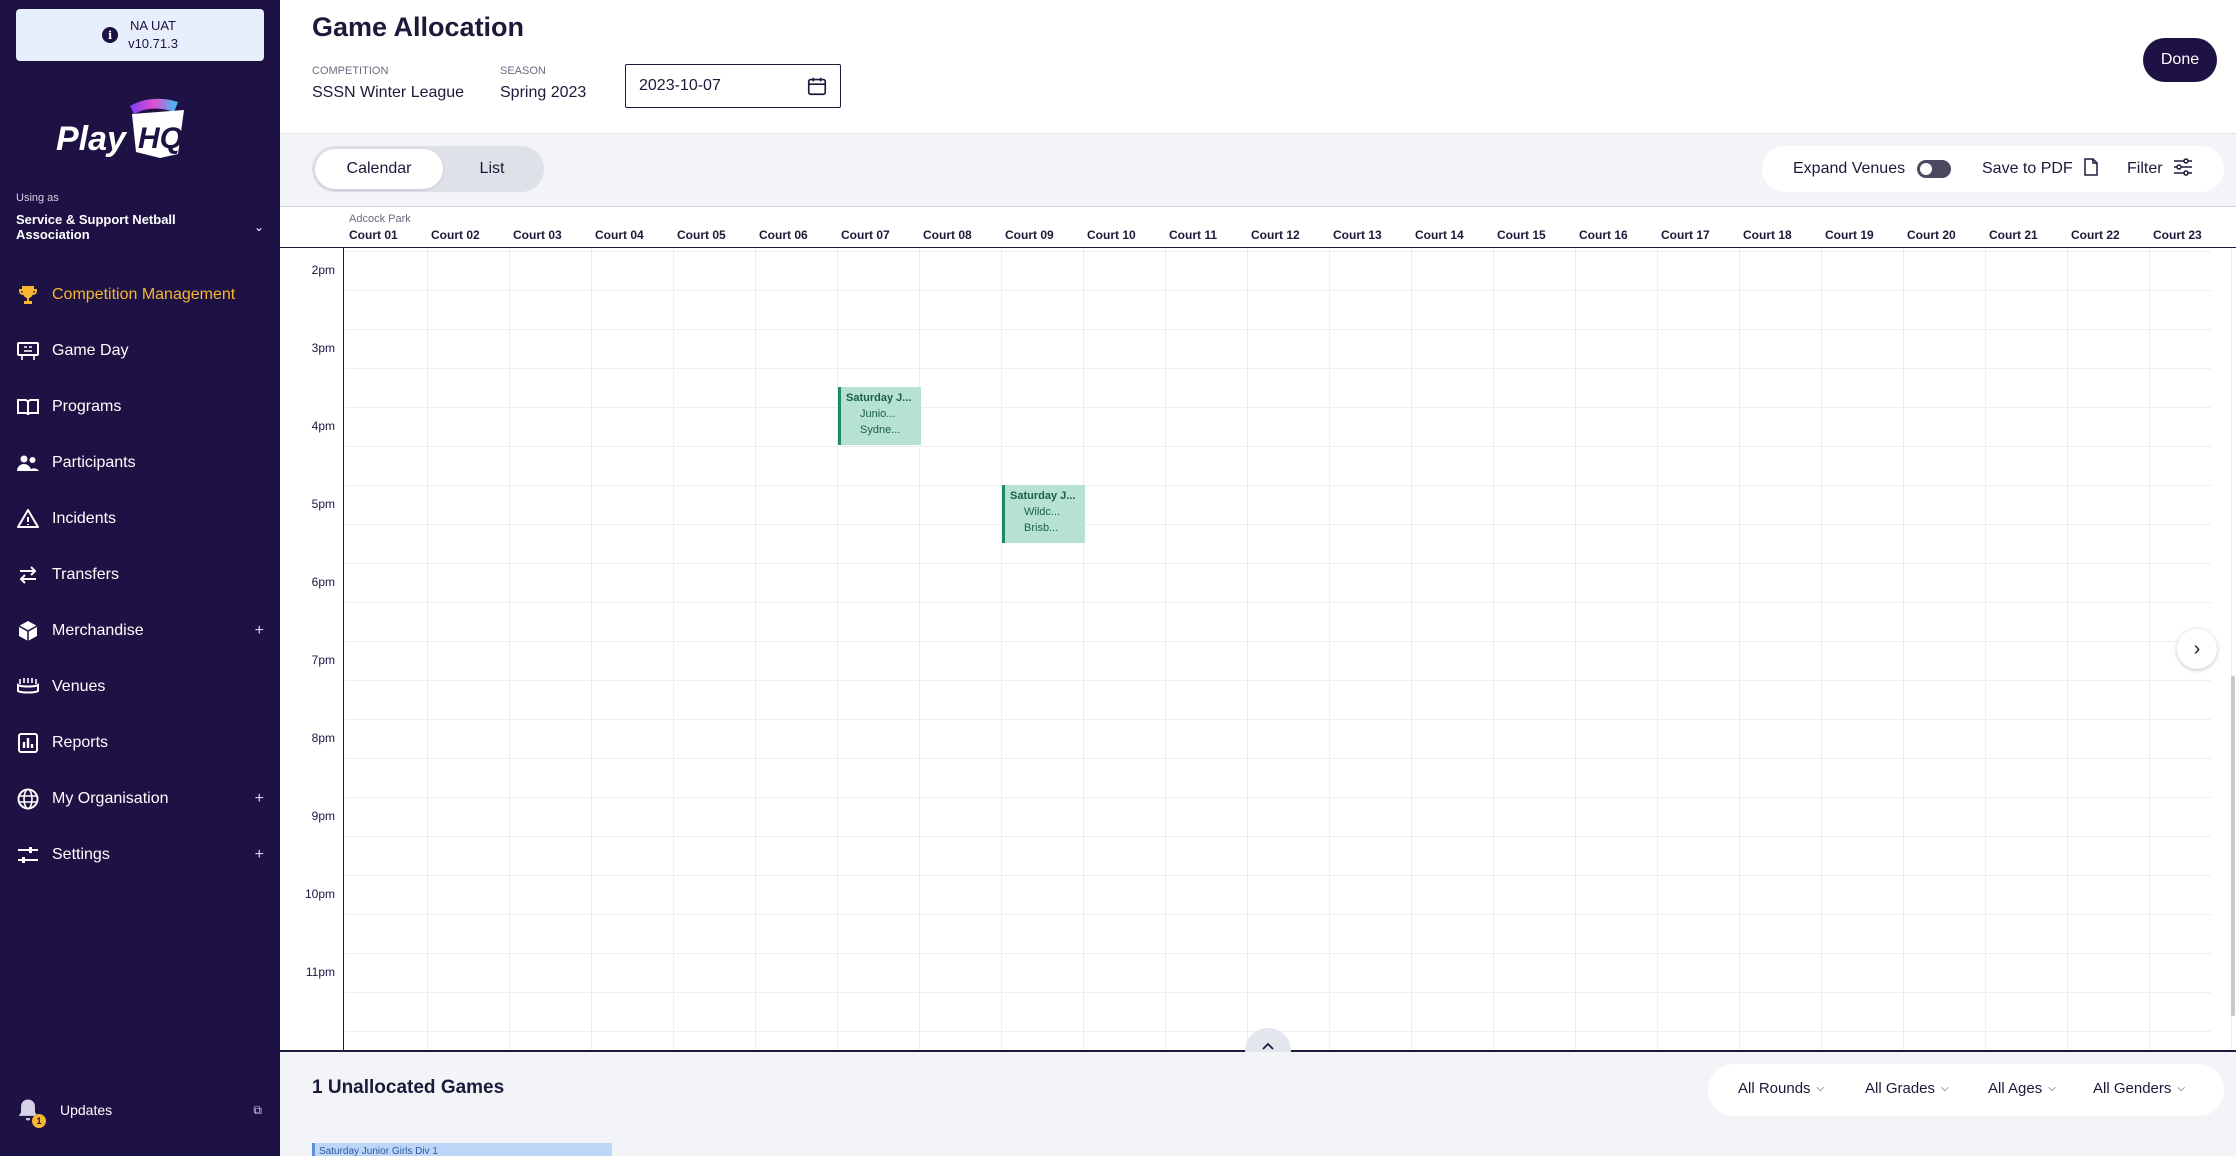 This screenshot has height=1156, width=2236. Describe the element at coordinates (140, 743) in the screenshot. I see `sidebar-item-reports: Reports` at that location.